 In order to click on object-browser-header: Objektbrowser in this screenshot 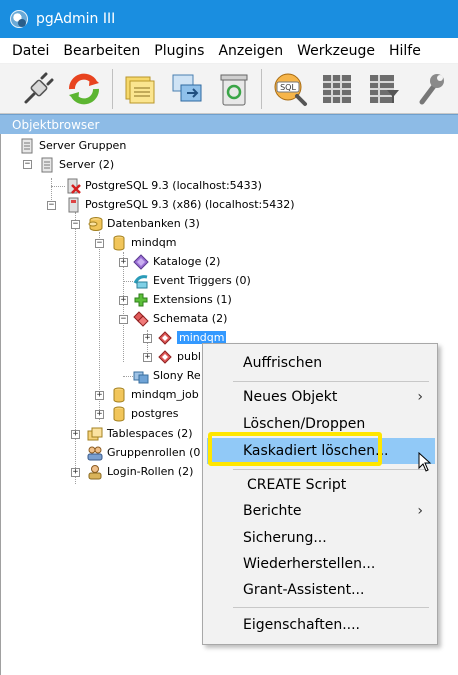, I will do `click(229, 124)`.